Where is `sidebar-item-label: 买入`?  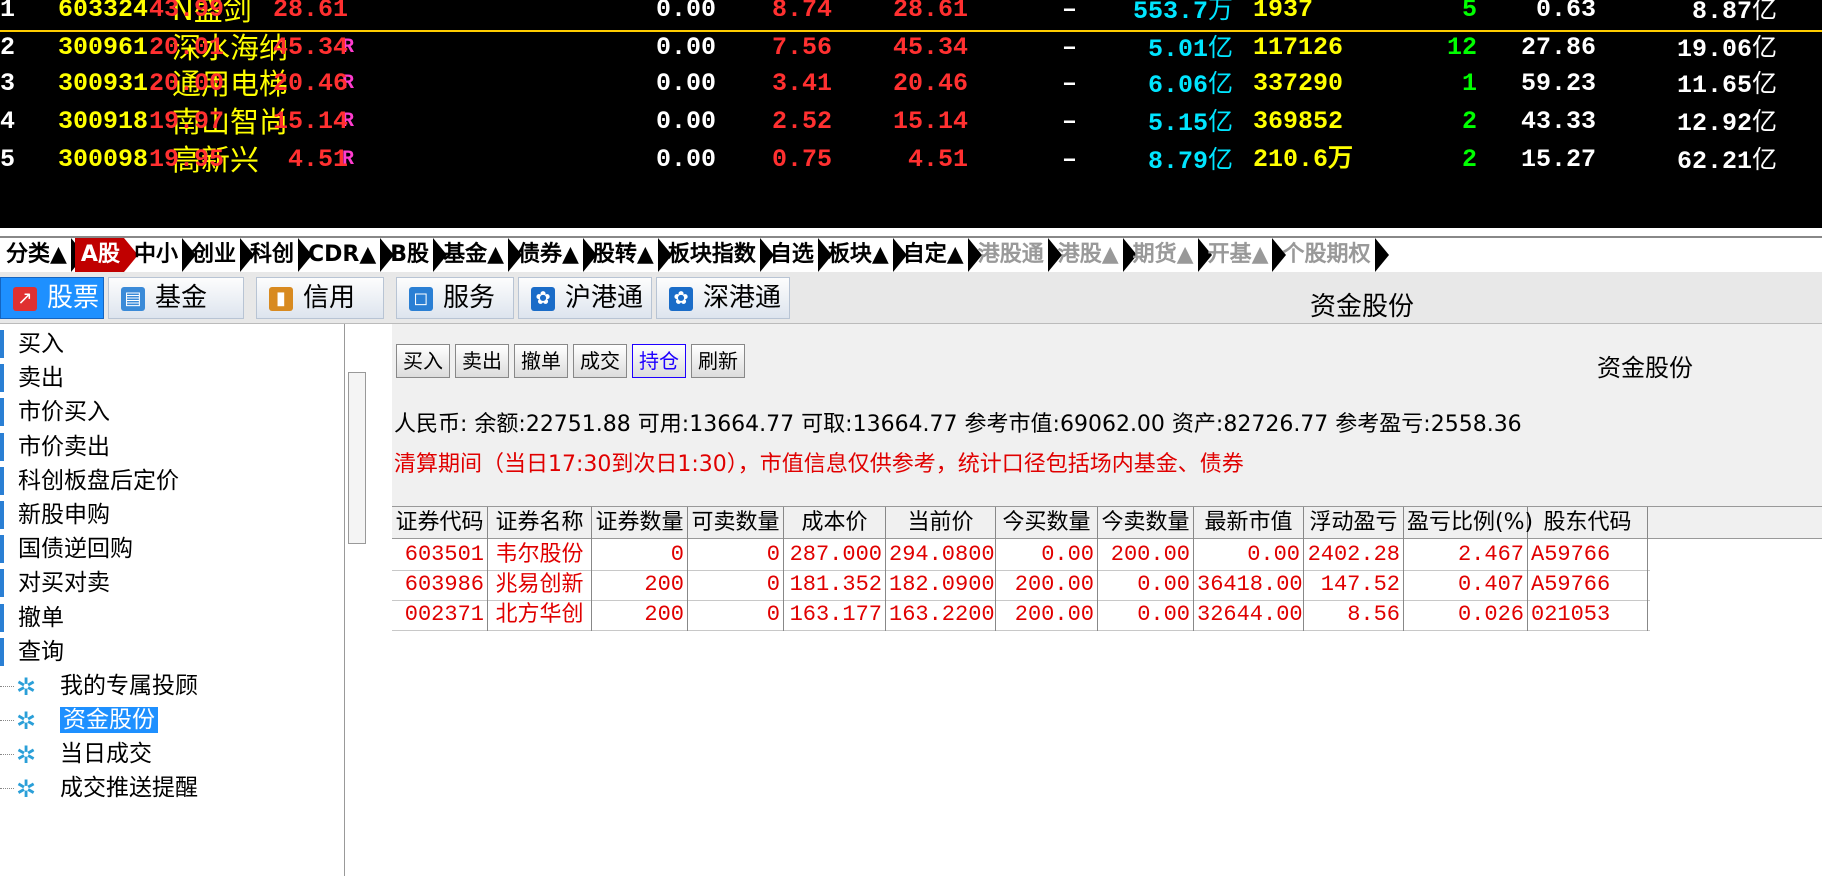 sidebar-item-label: 买入 is located at coordinates (41, 344).